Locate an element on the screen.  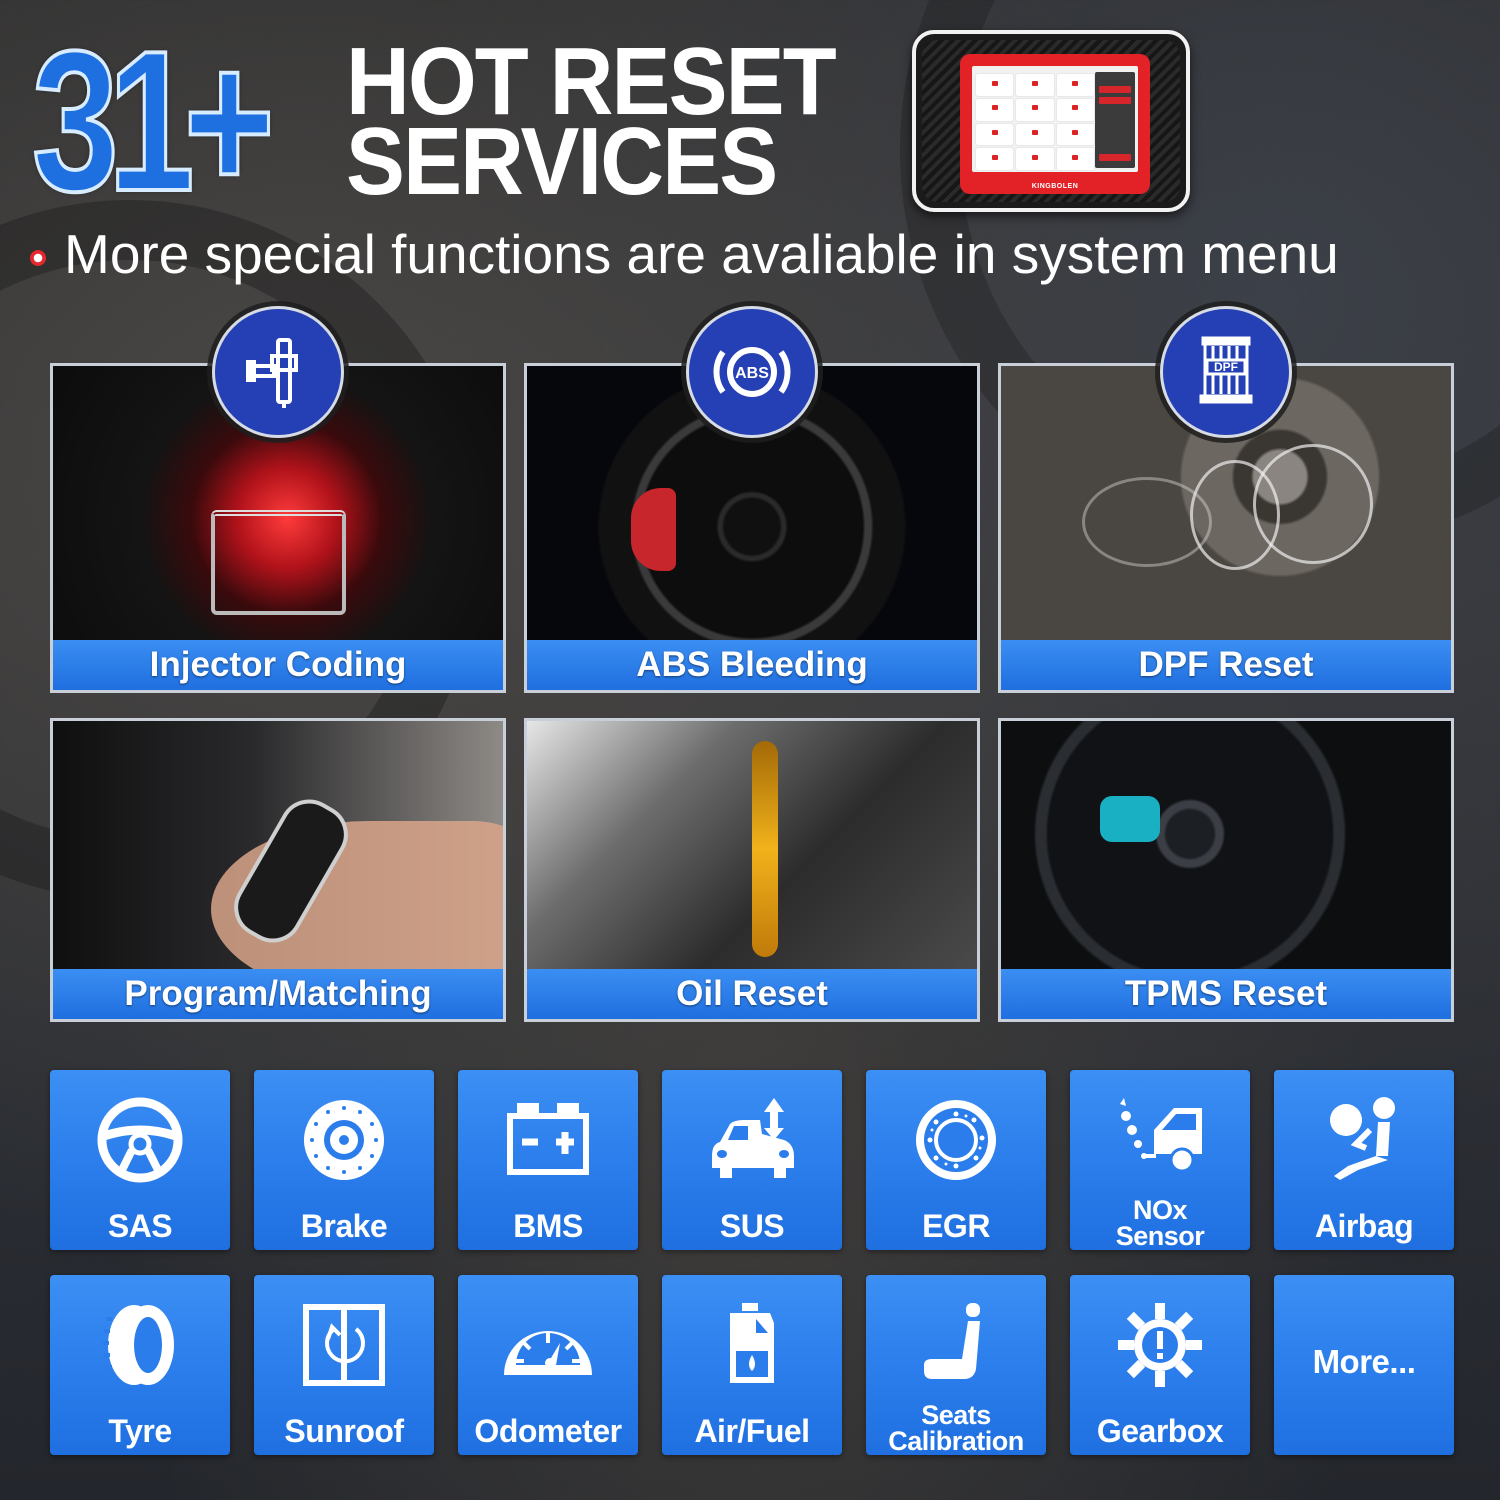
device-brand-label: KINGBOLEN is located at coordinates (1055, 186).